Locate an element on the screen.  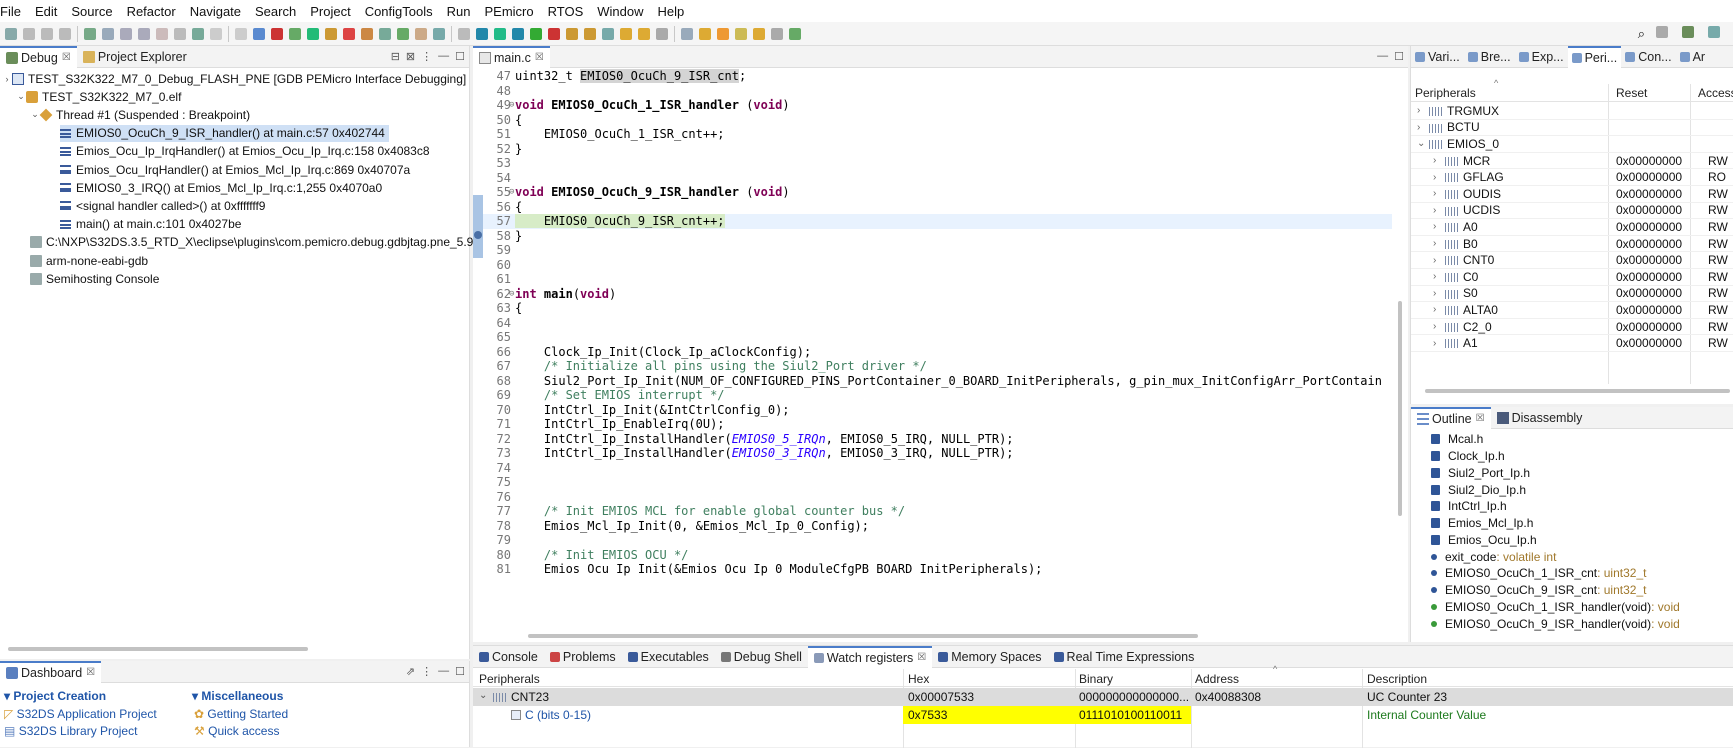
code-line: 52} is located at coordinates (937, 149).